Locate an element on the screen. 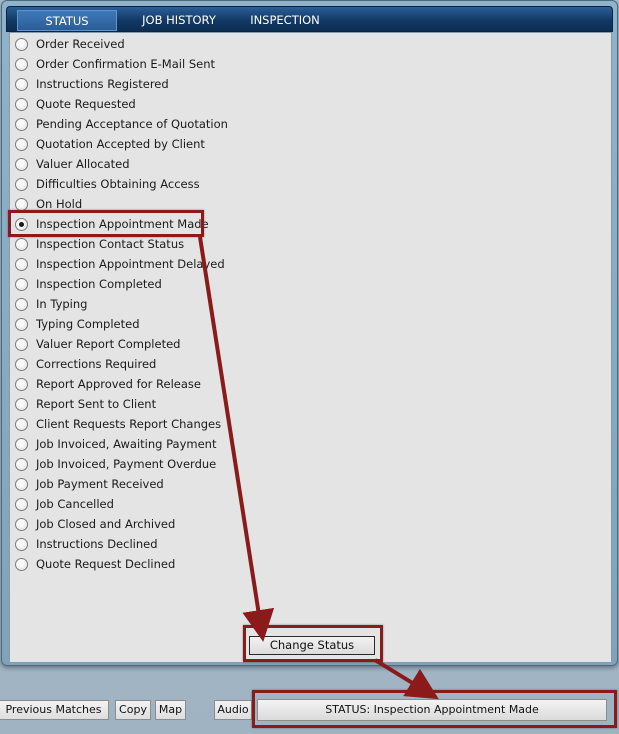 The height and width of the screenshot is (734, 619). status-option: Client Requests Report Changes is located at coordinates (118, 424).